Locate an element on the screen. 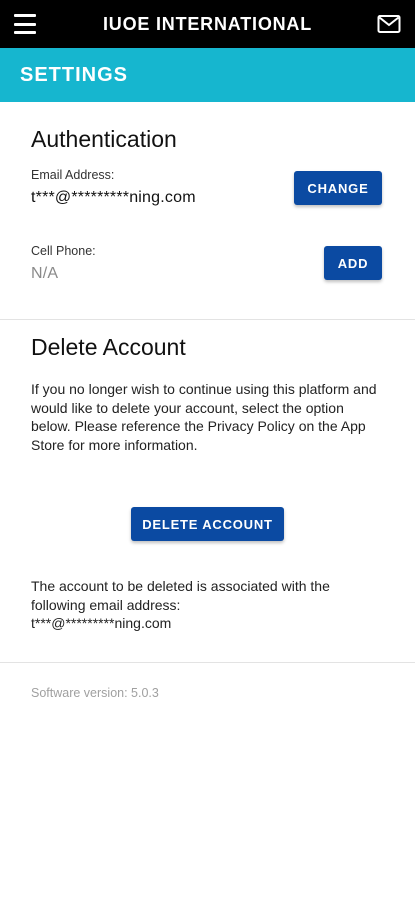 The image size is (415, 900). delete-account-button: DELETE ACCOUNT is located at coordinates (207, 524).